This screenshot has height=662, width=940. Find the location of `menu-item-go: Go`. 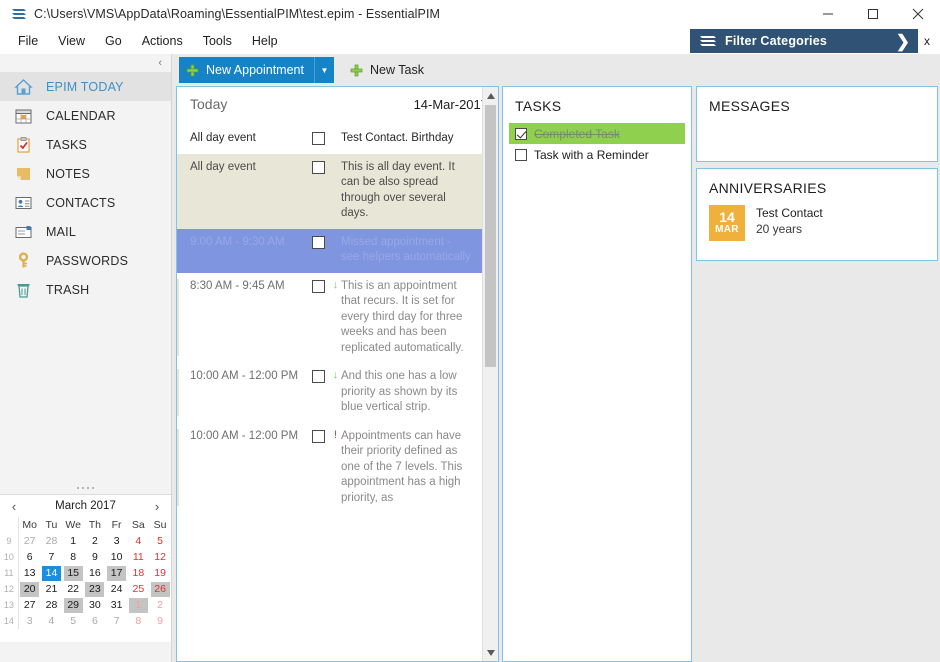

menu-item-go: Go is located at coordinates (113, 41).